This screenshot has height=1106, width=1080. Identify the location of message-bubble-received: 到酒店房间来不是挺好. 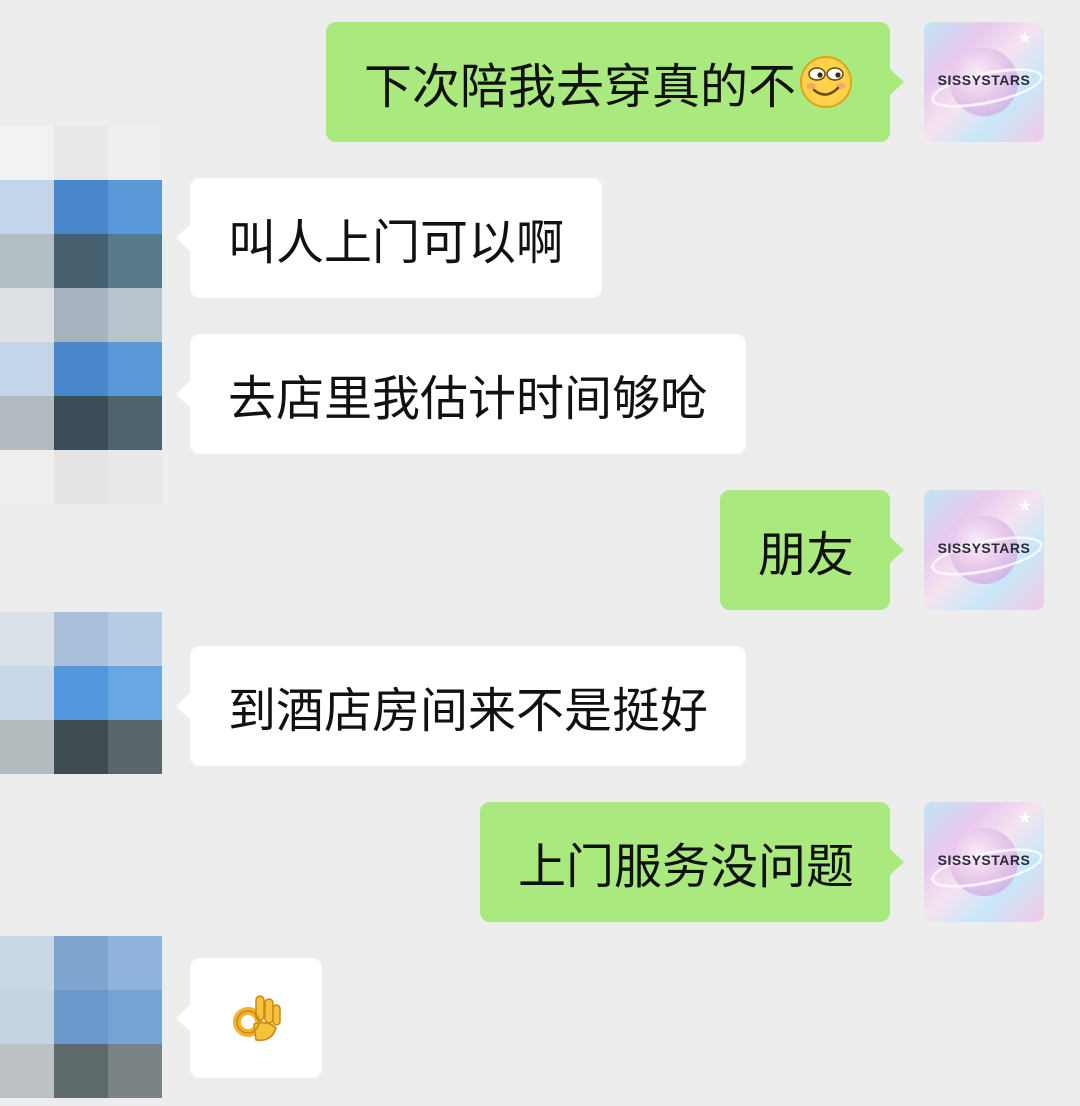
(461, 706).